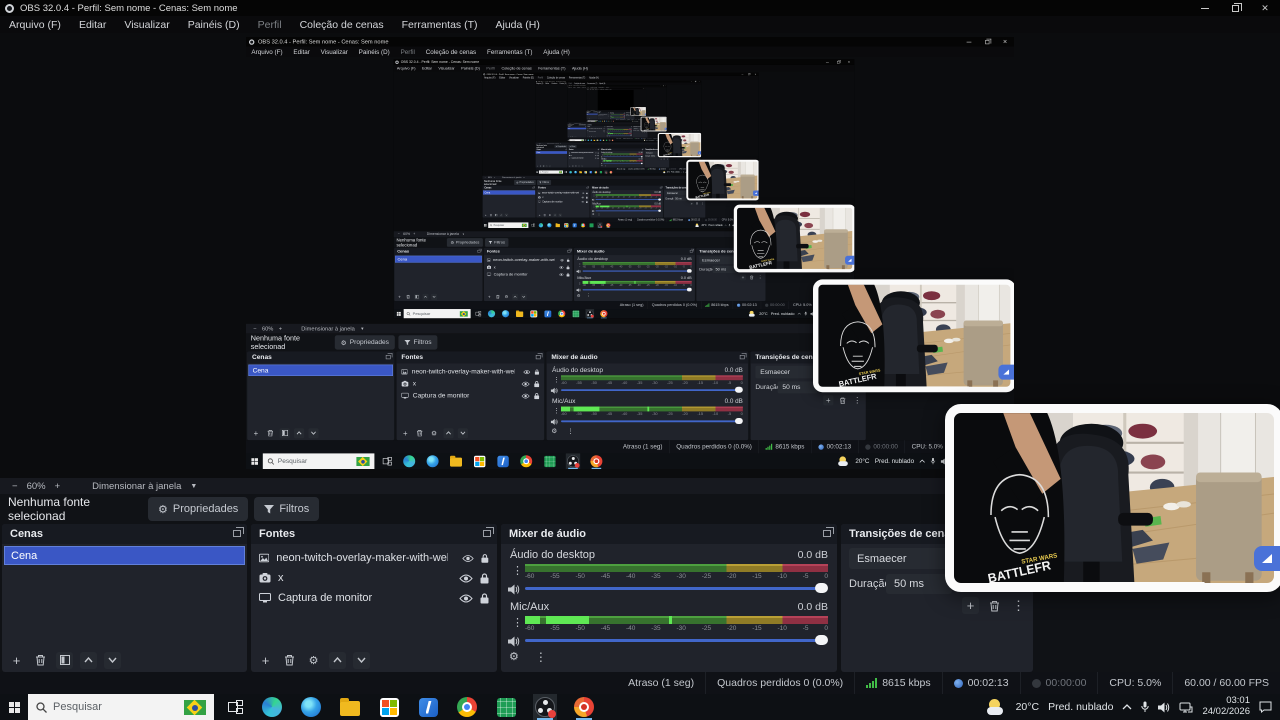  Describe the element at coordinates (554, 431) in the screenshot. I see `advanced-audio-icon: ⚙` at that location.